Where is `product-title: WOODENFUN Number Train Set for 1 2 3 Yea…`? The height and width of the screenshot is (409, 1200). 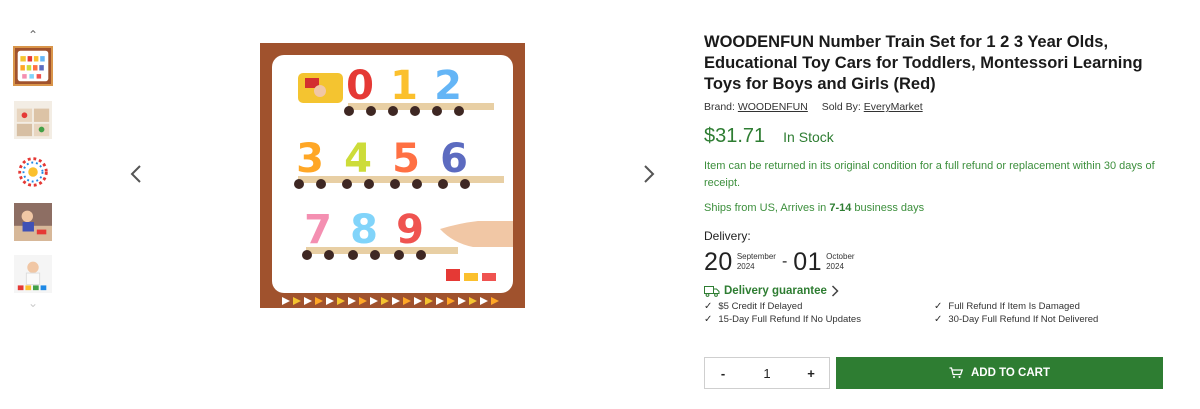
product-title: WOODENFUN Number Train Set for 1 2 3 Yea… is located at coordinates (923, 63).